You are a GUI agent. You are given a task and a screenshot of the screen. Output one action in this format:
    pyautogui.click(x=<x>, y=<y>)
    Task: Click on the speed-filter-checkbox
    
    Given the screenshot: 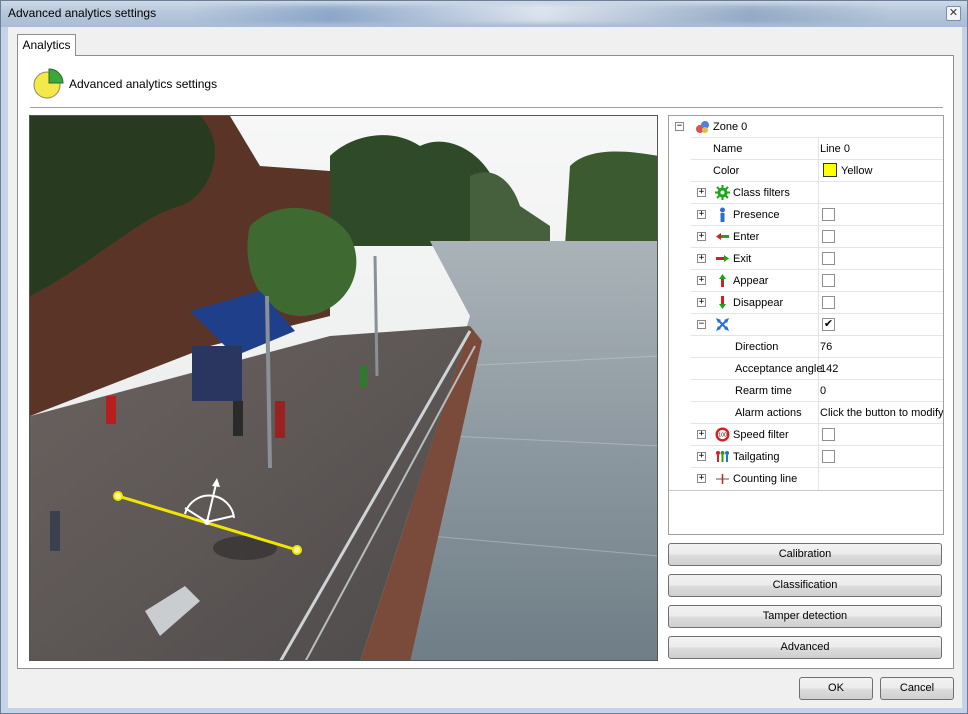 What is the action you would take?
    pyautogui.click(x=828, y=434)
    